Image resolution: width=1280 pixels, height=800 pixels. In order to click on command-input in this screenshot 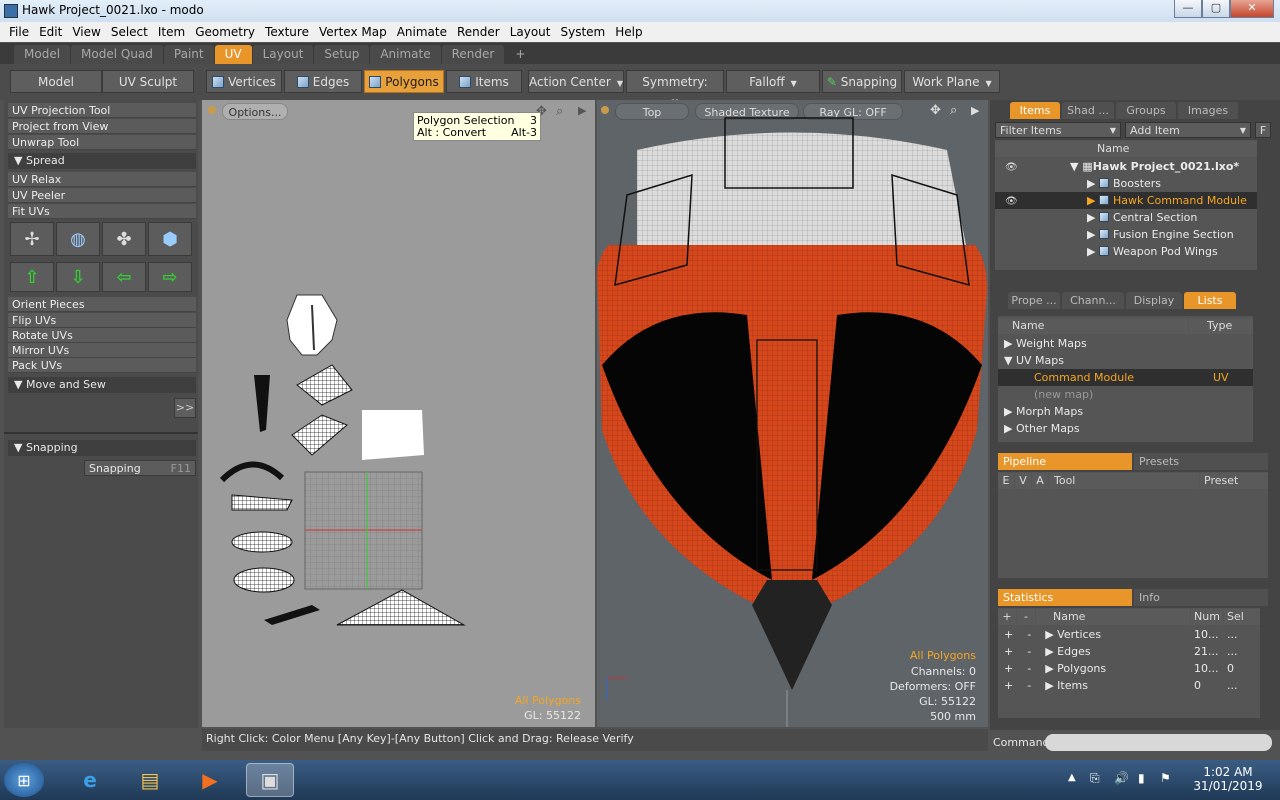, I will do `click(1158, 742)`.